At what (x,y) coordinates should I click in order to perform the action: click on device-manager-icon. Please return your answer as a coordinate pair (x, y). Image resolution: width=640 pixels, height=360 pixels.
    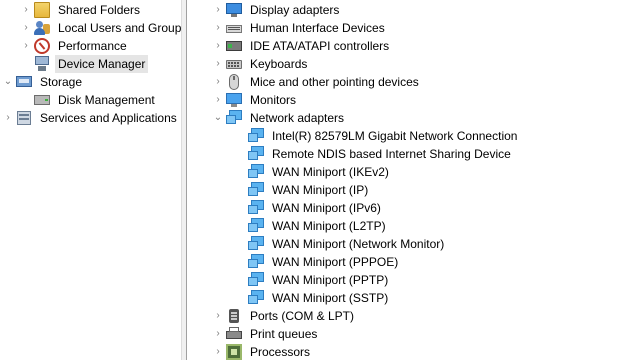
    Looking at the image, I should click on (42, 64).